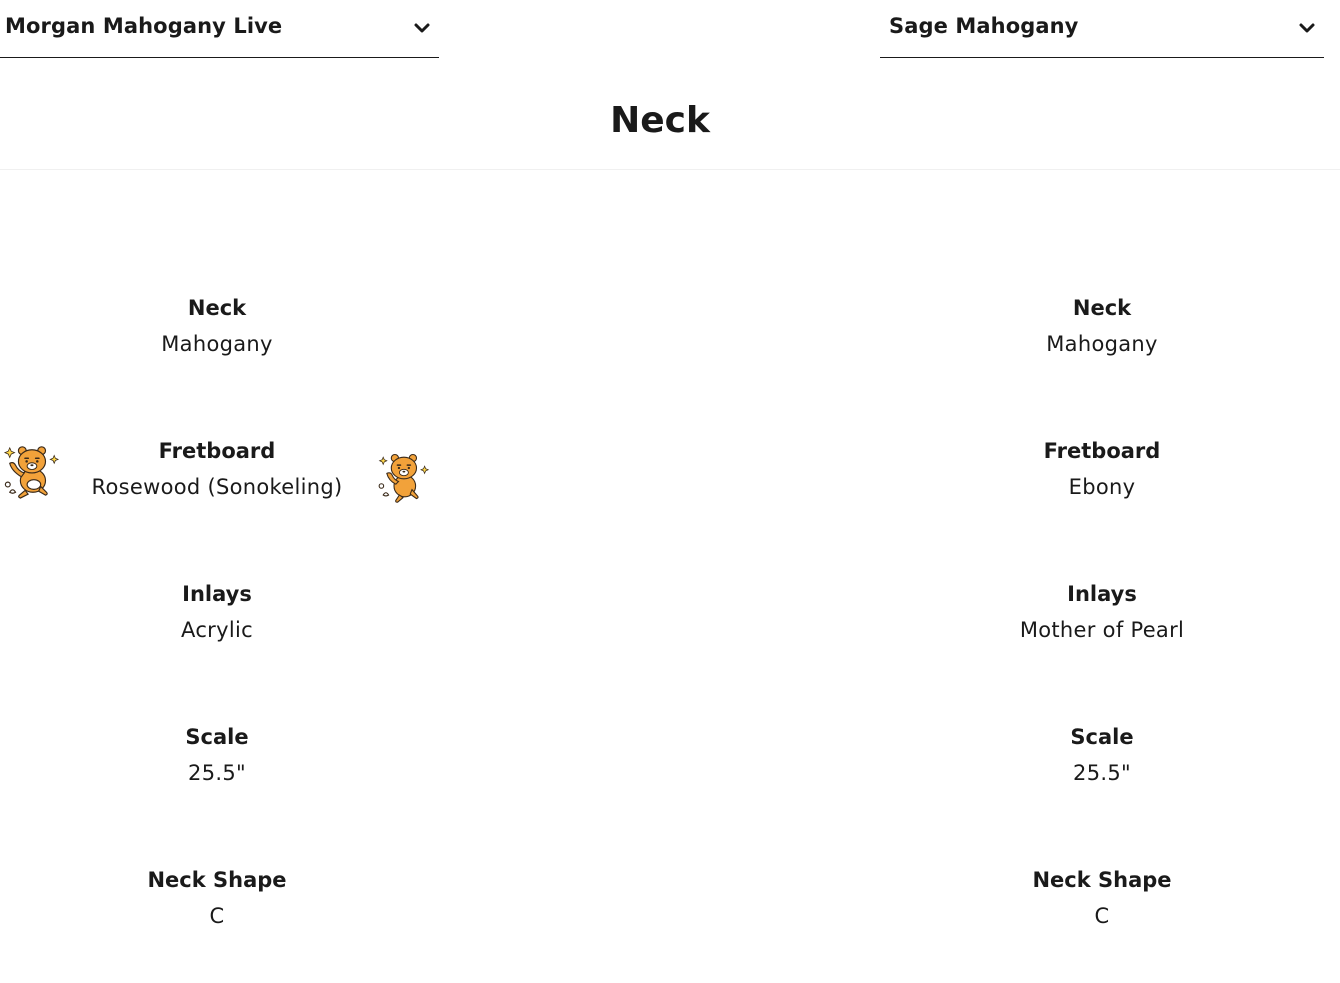 Image resolution: width=1340 pixels, height=983 pixels. I want to click on spec-item-fretboard: Fretboard Ebony, so click(1102, 506).